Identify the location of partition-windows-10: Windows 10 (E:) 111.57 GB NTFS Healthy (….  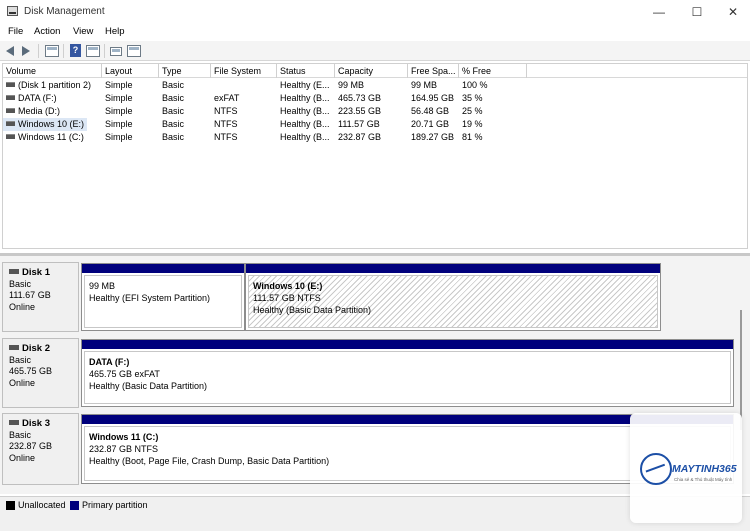
(453, 297).